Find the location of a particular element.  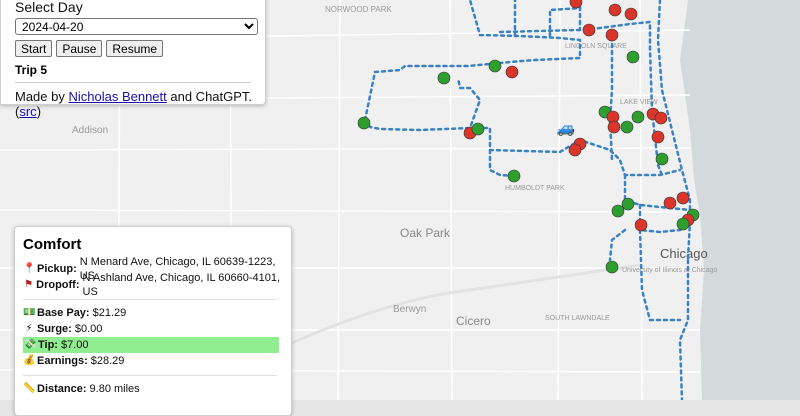

tip-row: 💸 Tip: $7.00 is located at coordinates (151, 345).